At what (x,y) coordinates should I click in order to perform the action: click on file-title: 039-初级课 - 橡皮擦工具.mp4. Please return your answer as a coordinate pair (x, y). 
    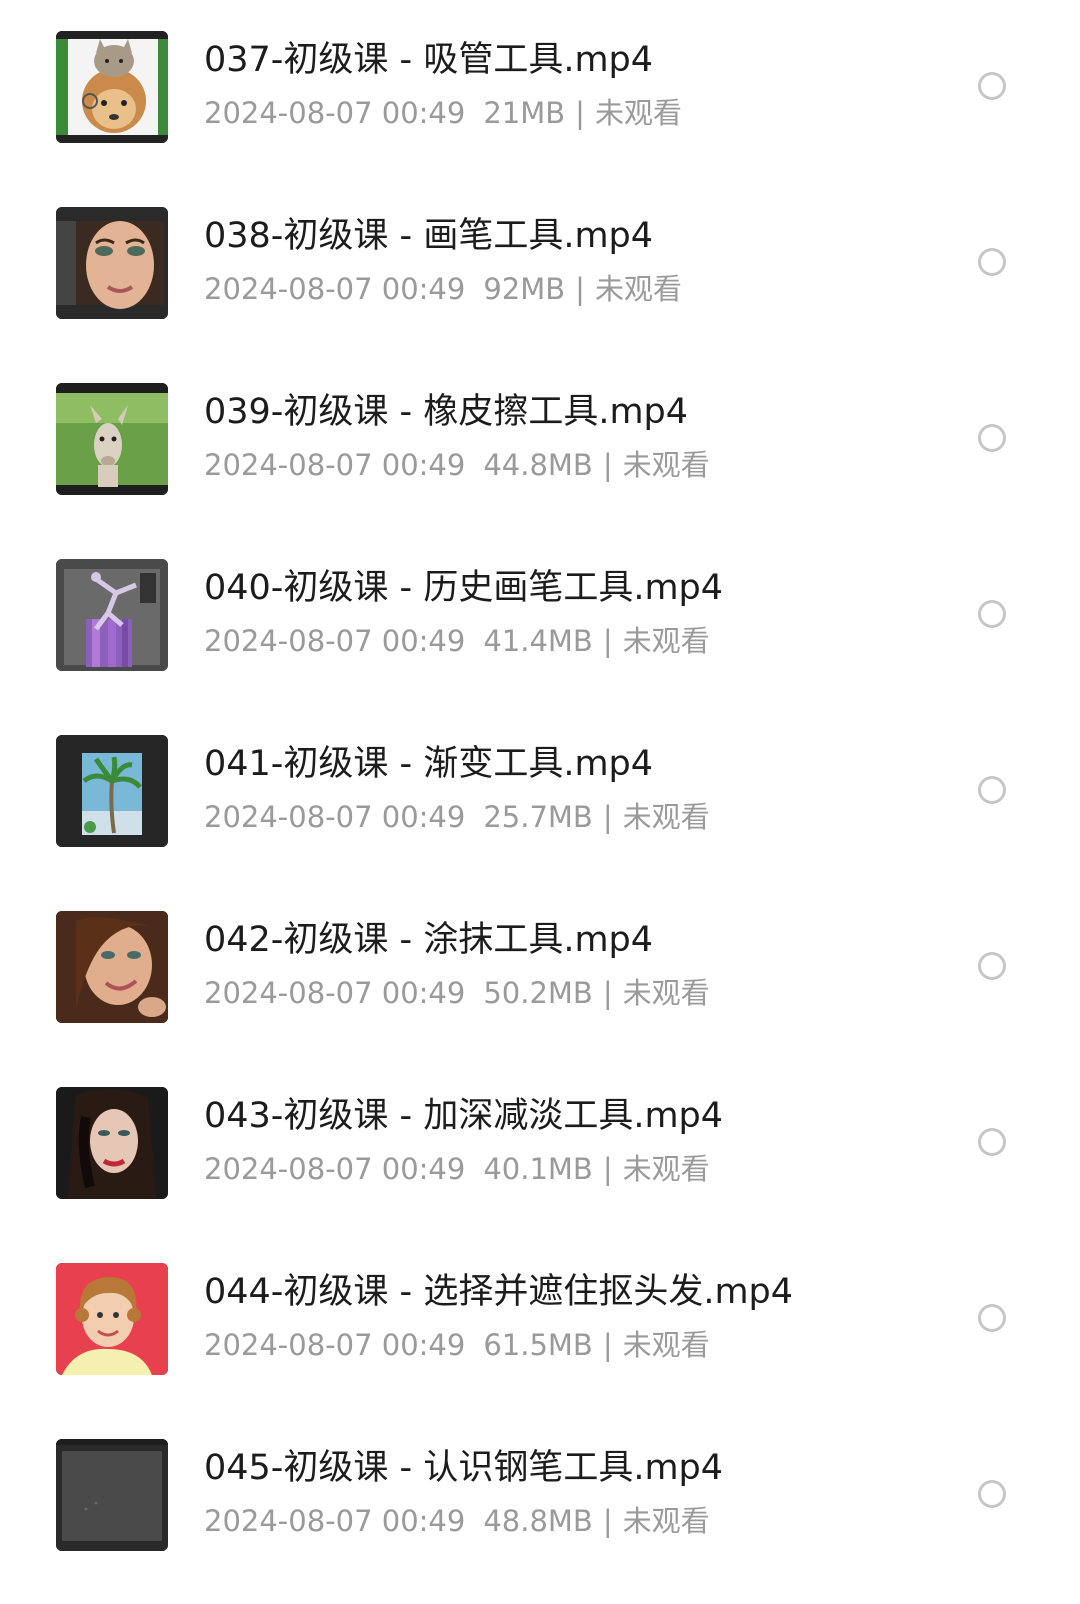
    Looking at the image, I should click on (446, 412).